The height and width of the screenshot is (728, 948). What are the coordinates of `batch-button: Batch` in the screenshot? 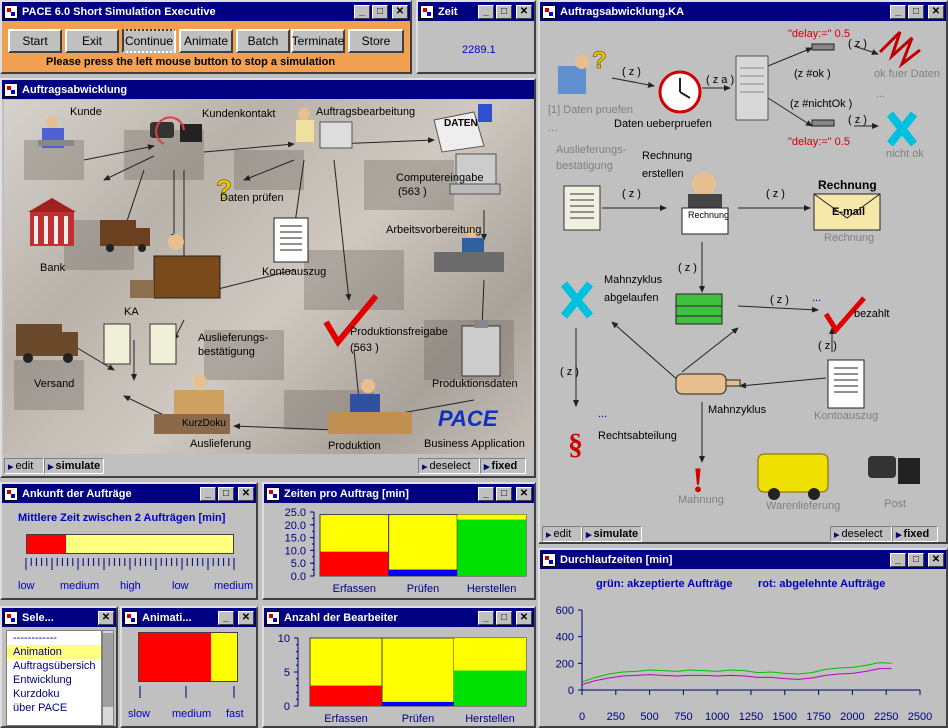 It's located at (263, 41).